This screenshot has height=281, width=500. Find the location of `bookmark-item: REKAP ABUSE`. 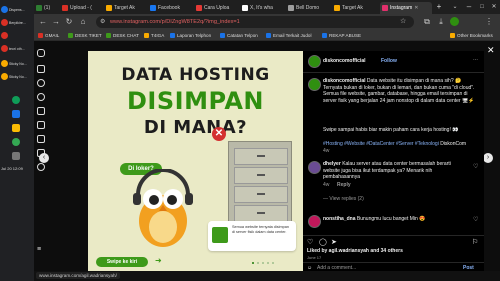

bookmark-item: REKAP ABUSE is located at coordinates (341, 35).